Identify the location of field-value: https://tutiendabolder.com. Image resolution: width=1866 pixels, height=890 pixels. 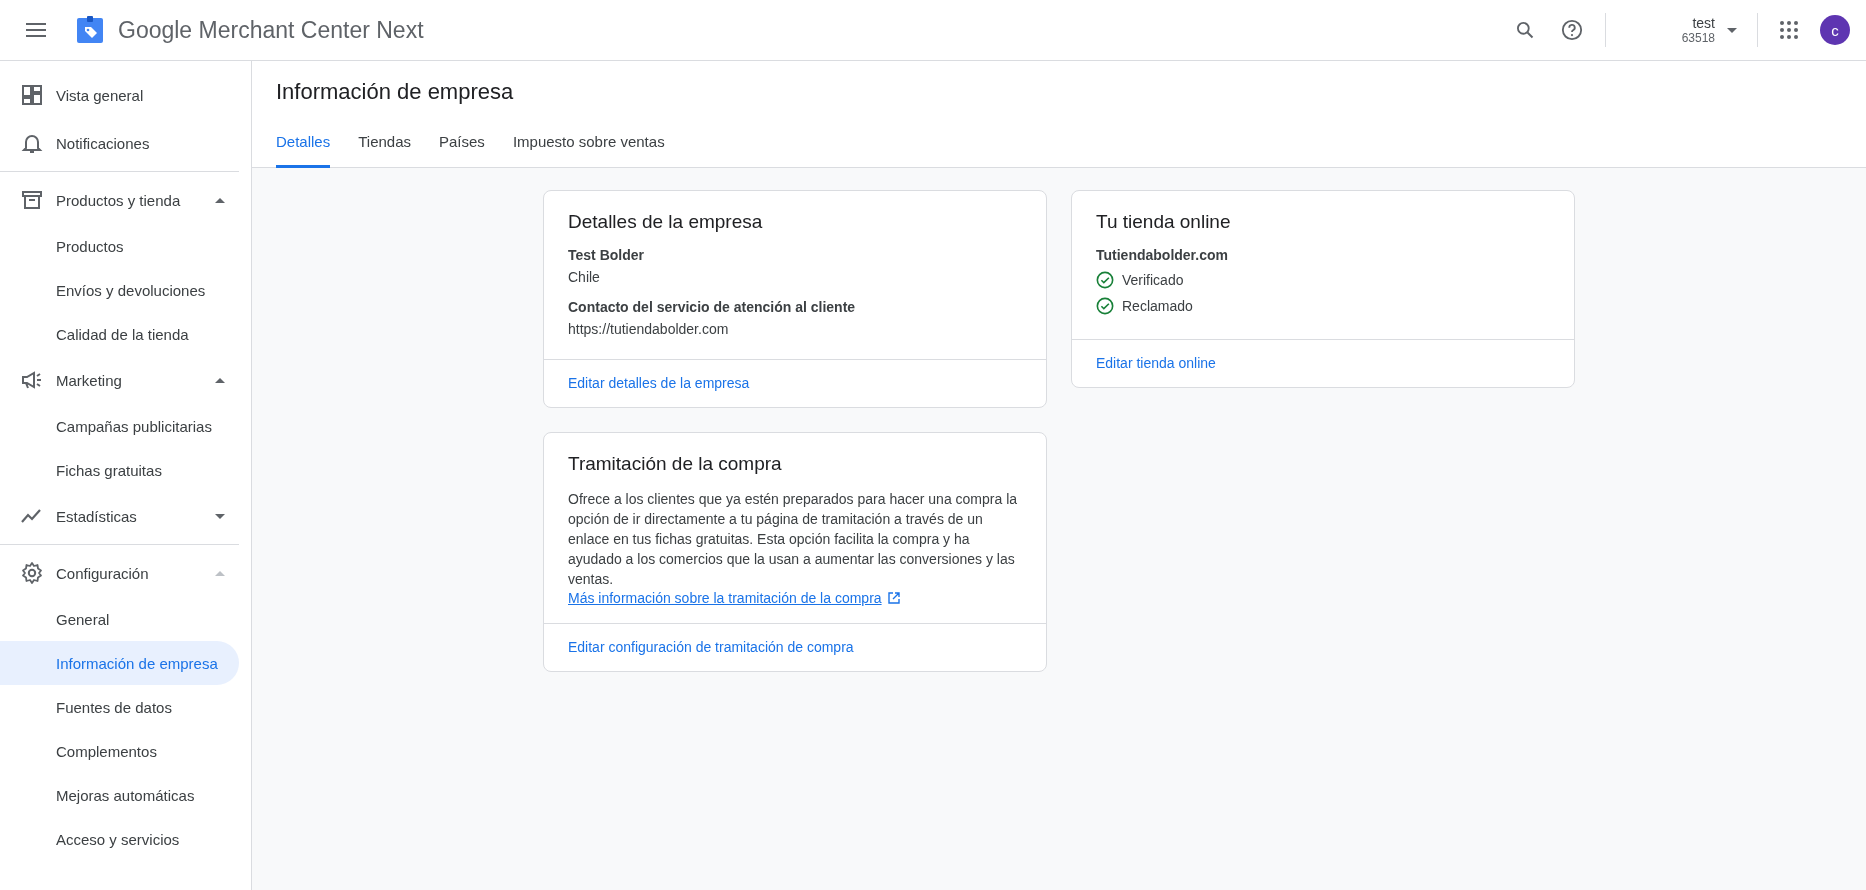
(649, 329).